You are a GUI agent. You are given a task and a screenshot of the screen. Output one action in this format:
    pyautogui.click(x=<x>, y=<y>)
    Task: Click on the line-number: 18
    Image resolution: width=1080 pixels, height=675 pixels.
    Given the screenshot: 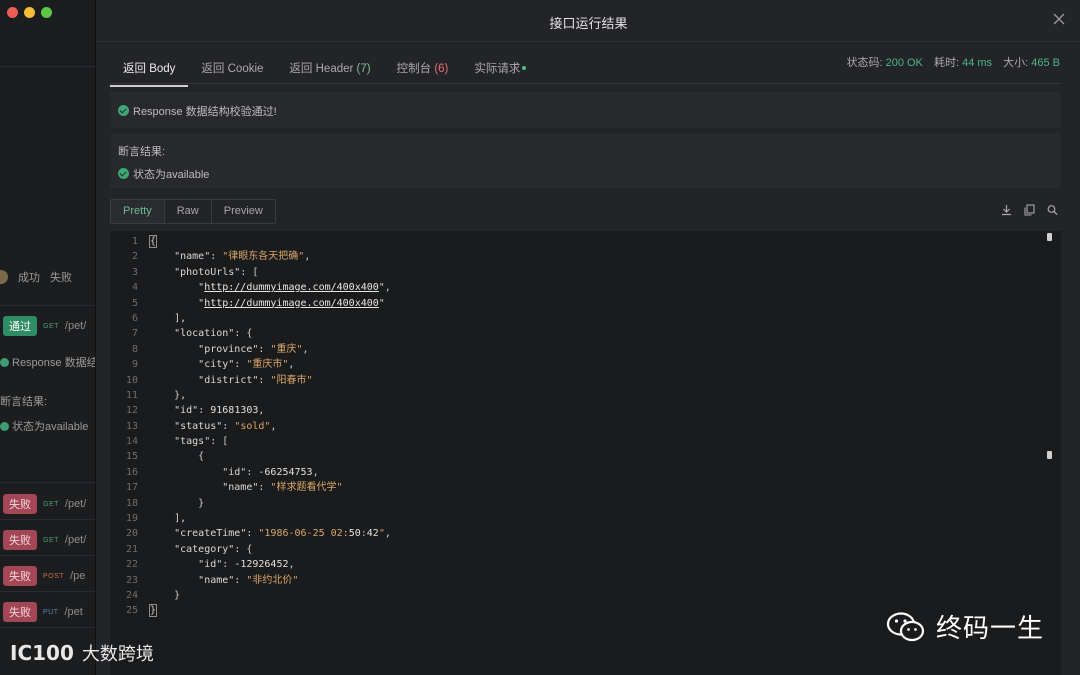 What is the action you would take?
    pyautogui.click(x=131, y=503)
    